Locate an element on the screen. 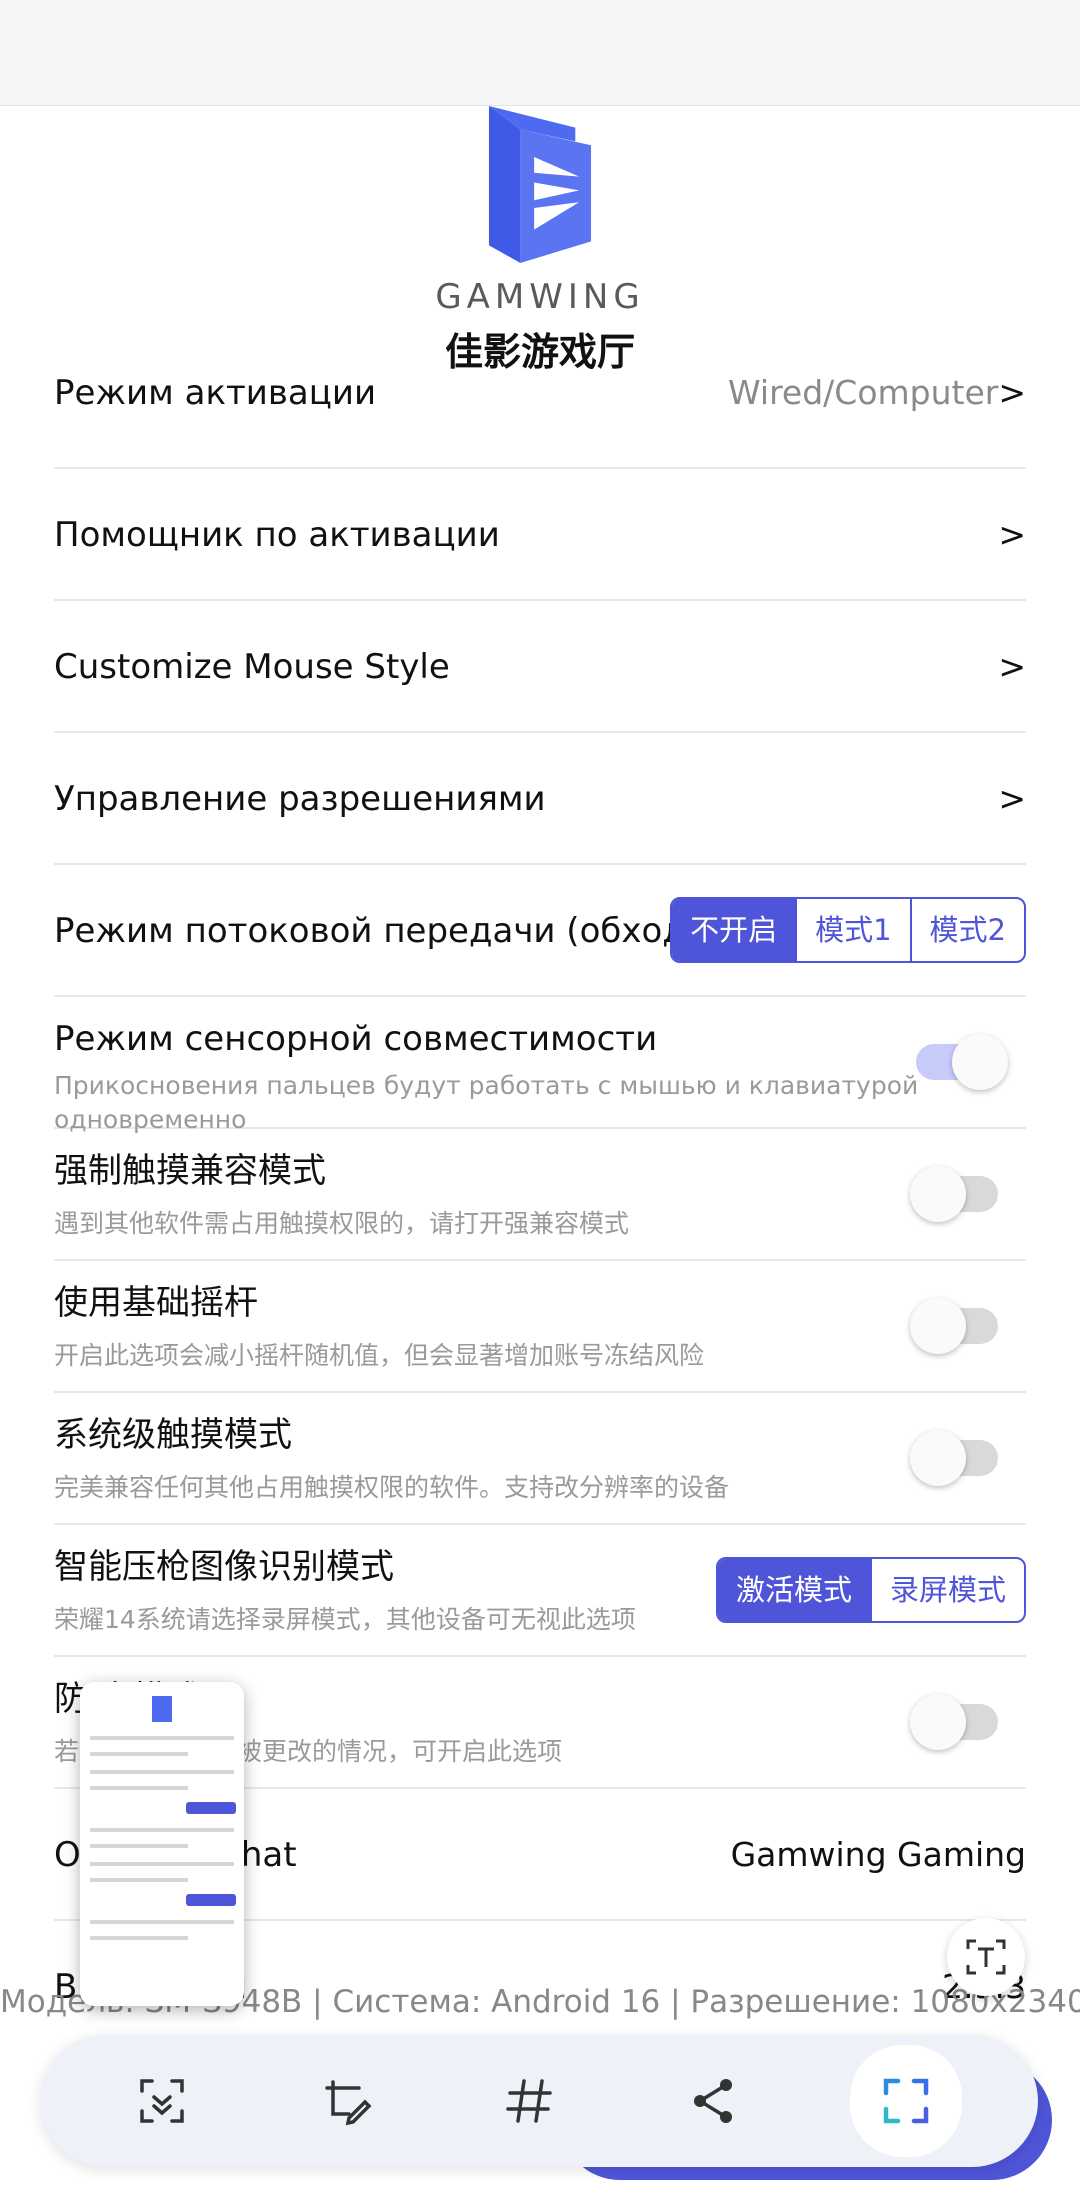 This screenshot has width=1080, height=2195. text-scan-button is located at coordinates (986, 1957).